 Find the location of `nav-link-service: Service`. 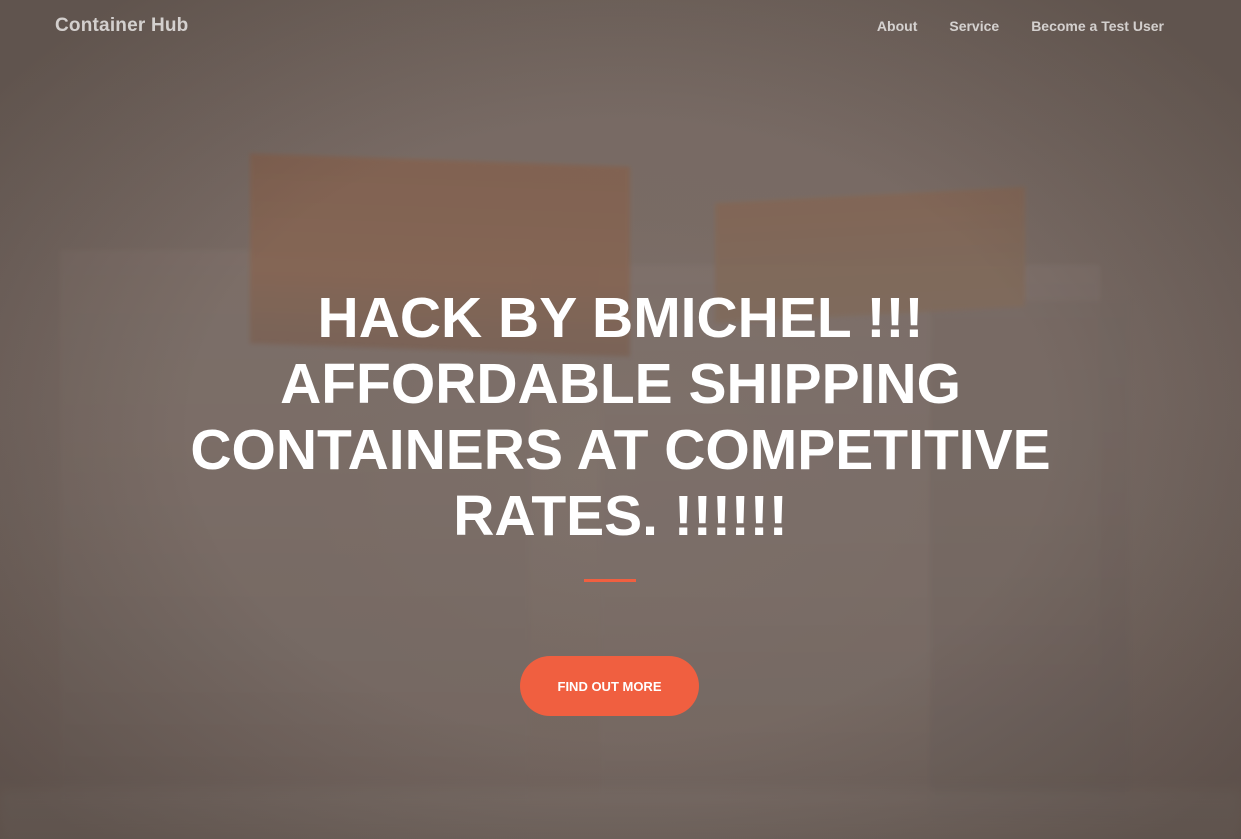

nav-link-service: Service is located at coordinates (974, 26).